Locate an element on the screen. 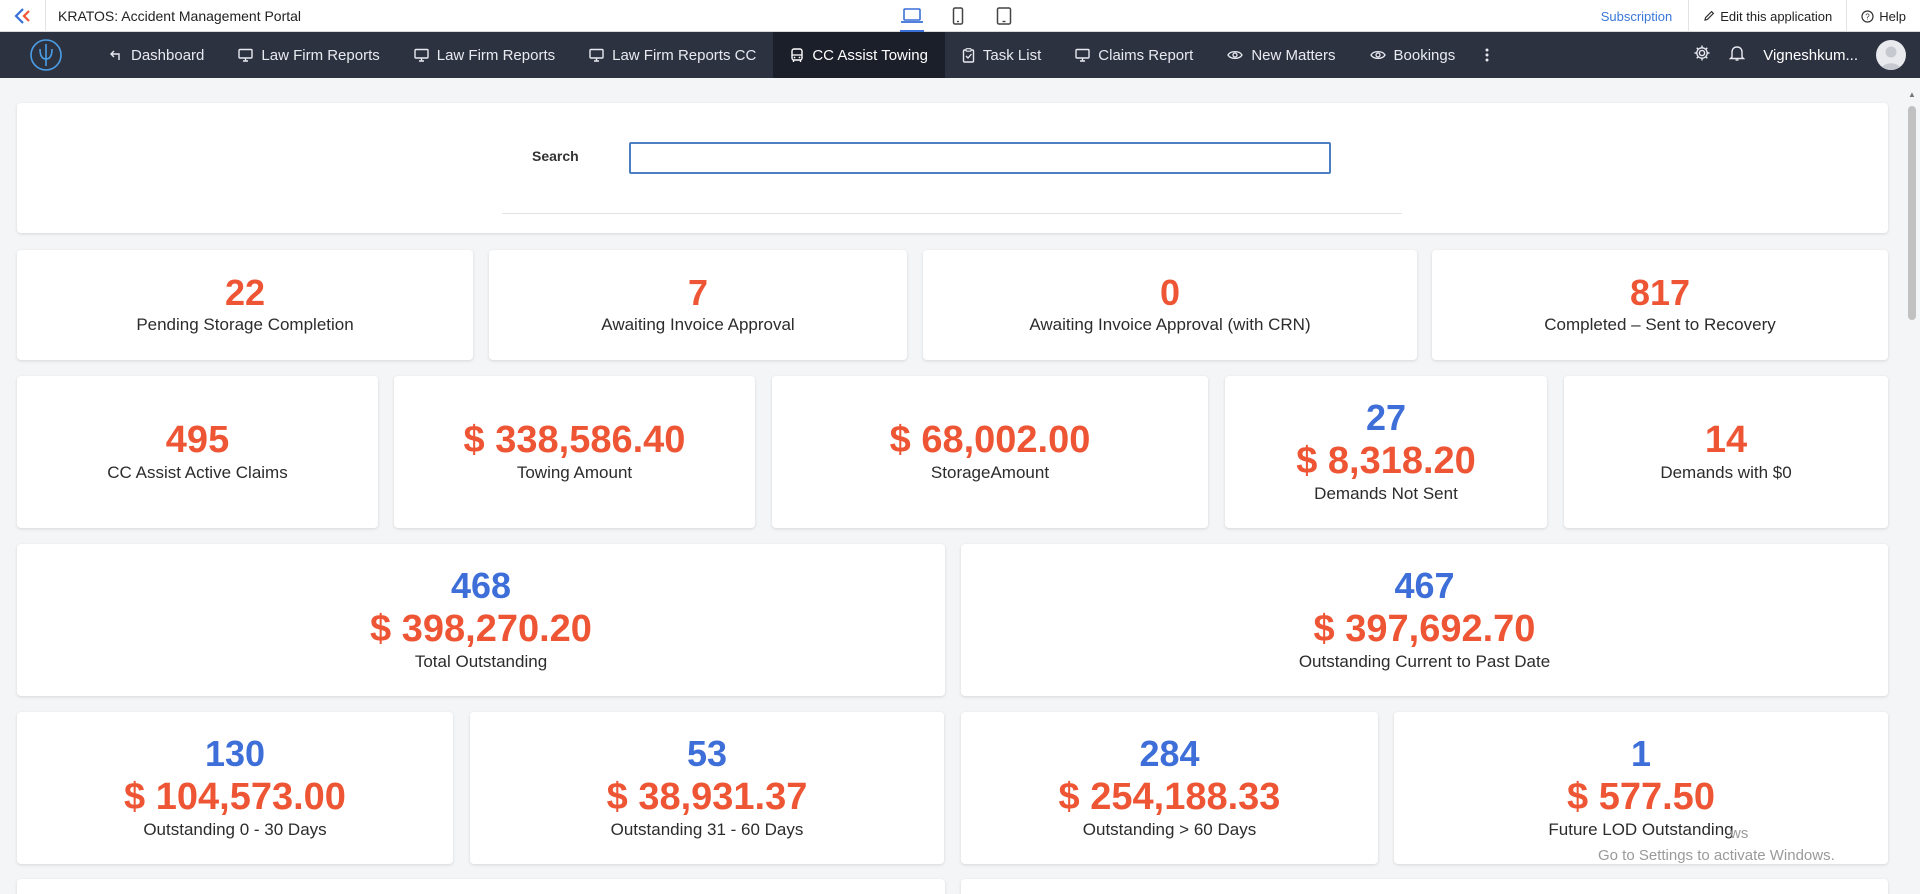  stat-count: 22 is located at coordinates (245, 292).